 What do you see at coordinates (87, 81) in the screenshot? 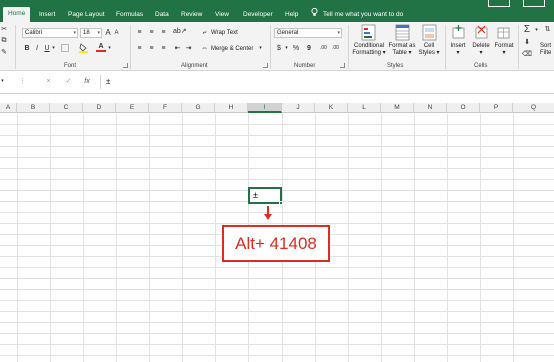
I see `insert-function-button: fx` at bounding box center [87, 81].